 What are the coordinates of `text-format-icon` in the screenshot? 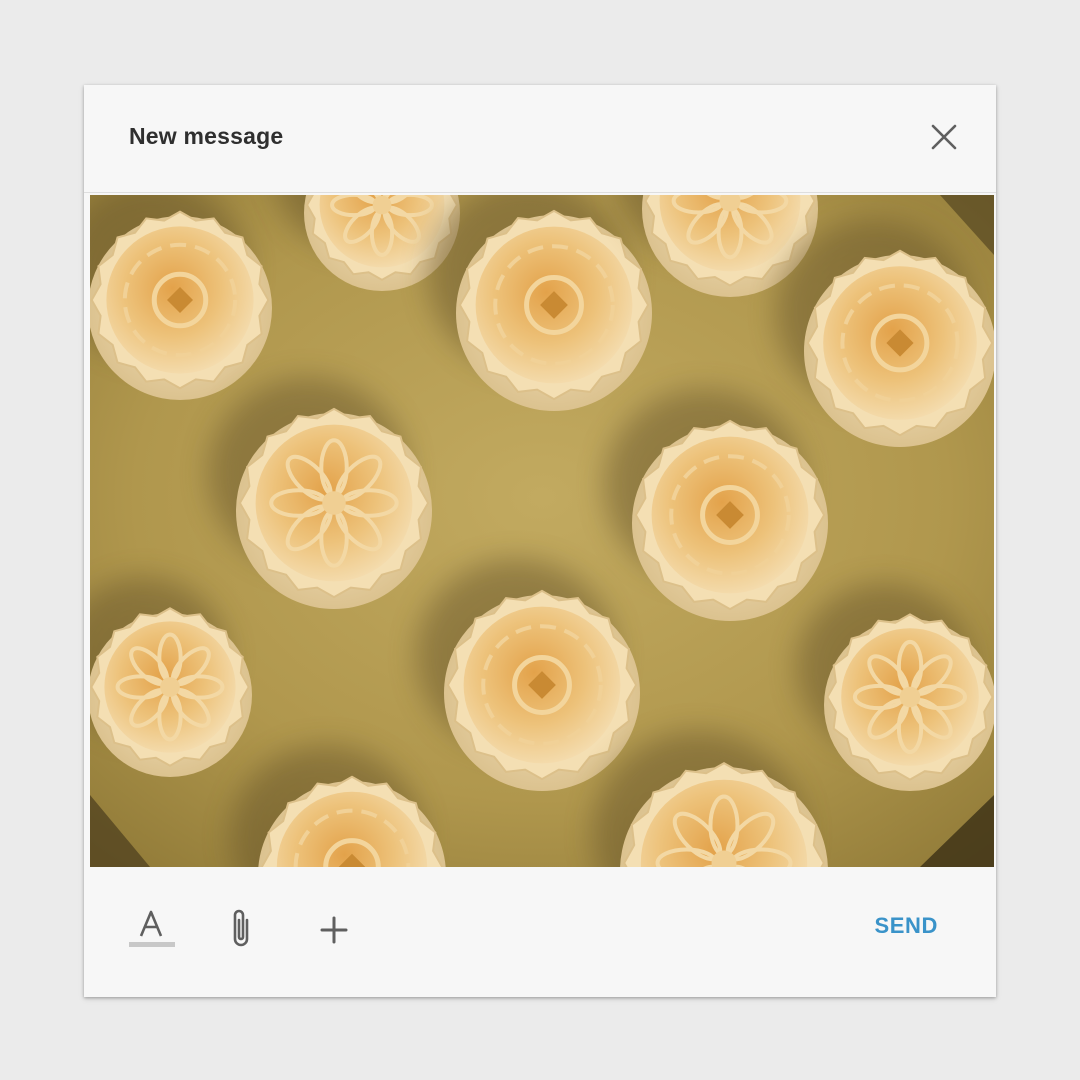 It's located at (152, 928).